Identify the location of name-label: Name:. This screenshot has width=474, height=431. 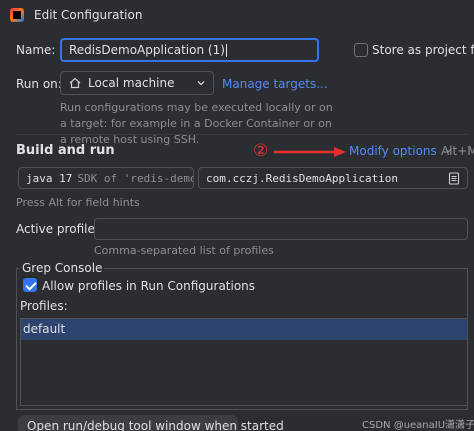
(36, 50).